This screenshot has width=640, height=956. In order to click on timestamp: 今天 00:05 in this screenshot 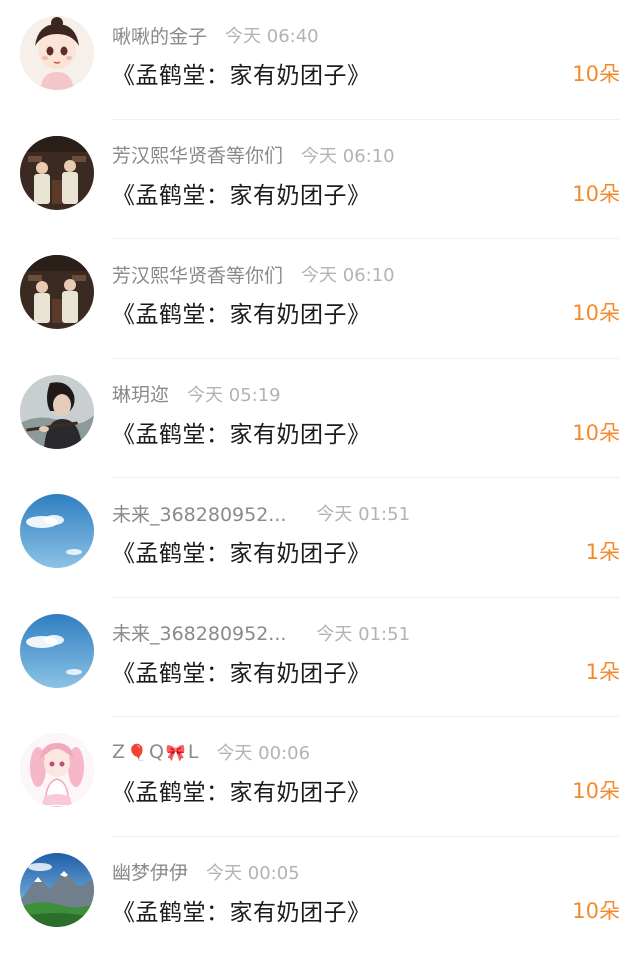, I will do `click(253, 872)`.